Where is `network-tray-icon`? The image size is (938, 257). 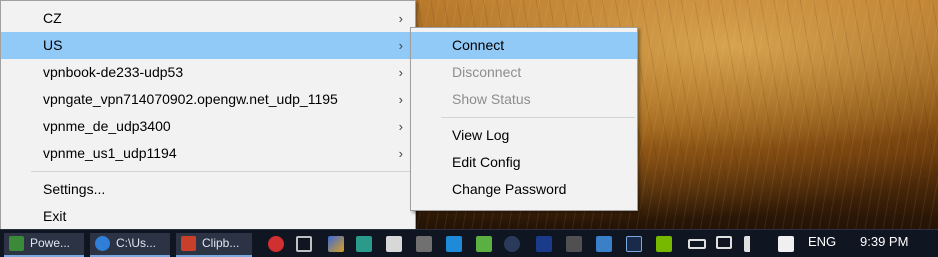
network-tray-icon is located at coordinates (604, 244).